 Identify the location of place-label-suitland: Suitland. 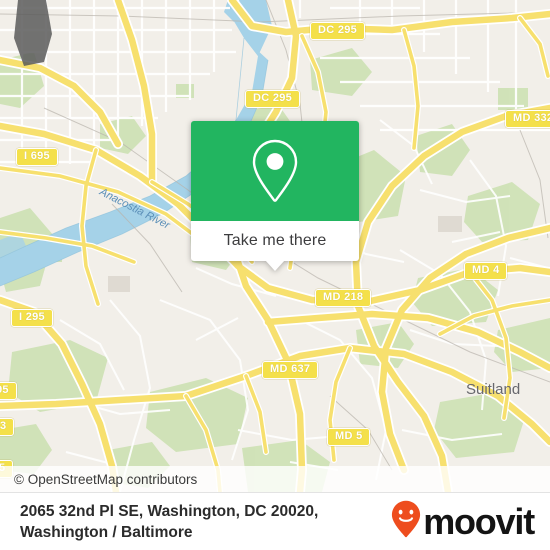
(493, 389).